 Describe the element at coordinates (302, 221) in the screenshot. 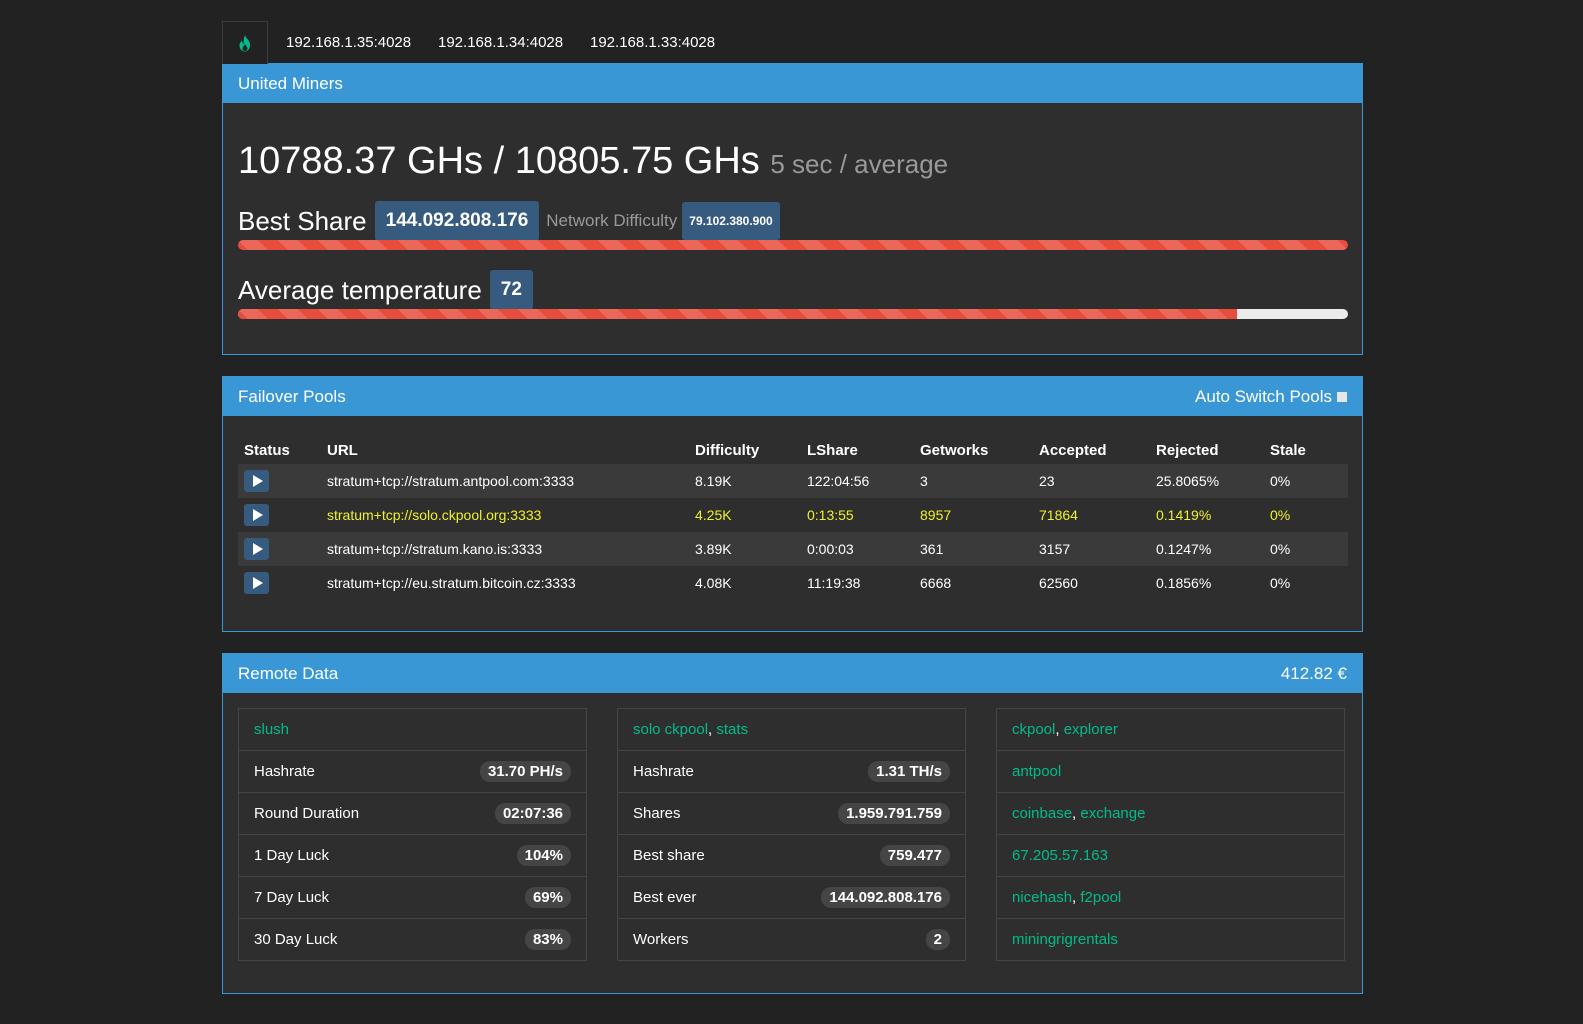

I see `best-share-label: Best Share` at that location.